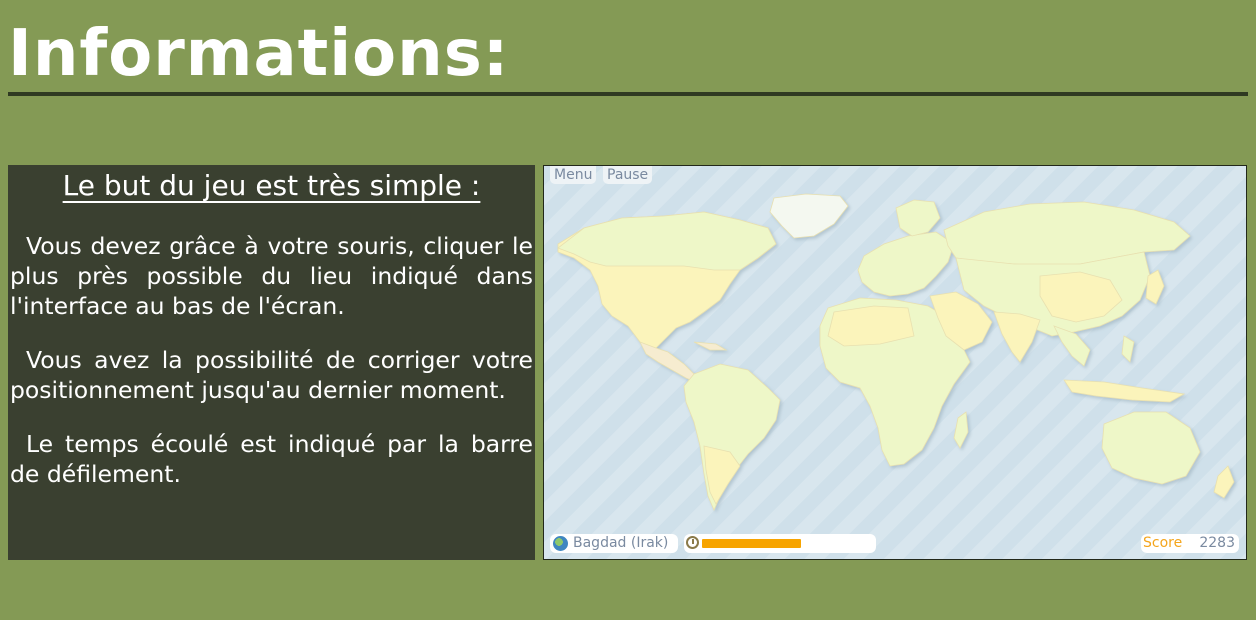  What do you see at coordinates (621, 543) in the screenshot?
I see `target-place-label: Bagdad (Irak)` at bounding box center [621, 543].